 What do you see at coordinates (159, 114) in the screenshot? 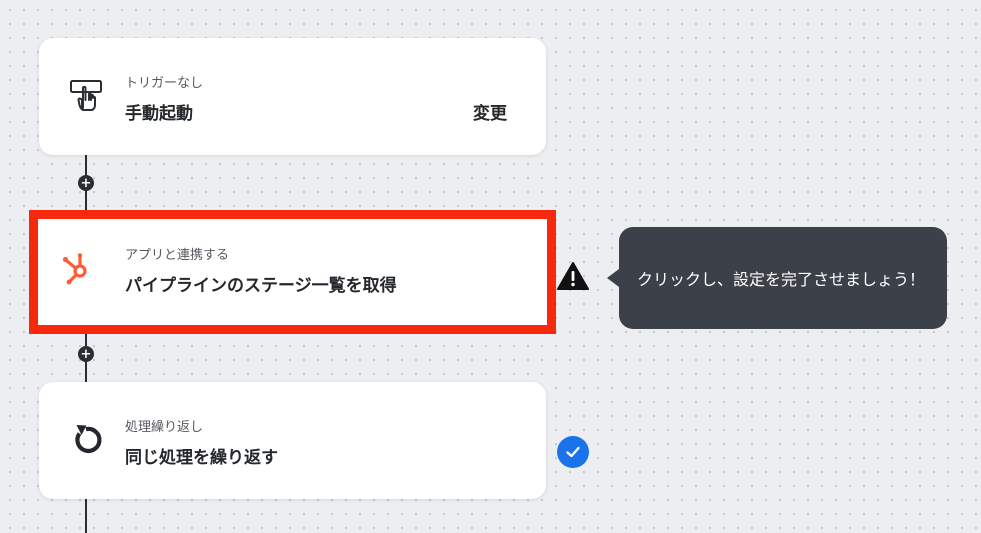
I see `step-title: 手動起動` at bounding box center [159, 114].